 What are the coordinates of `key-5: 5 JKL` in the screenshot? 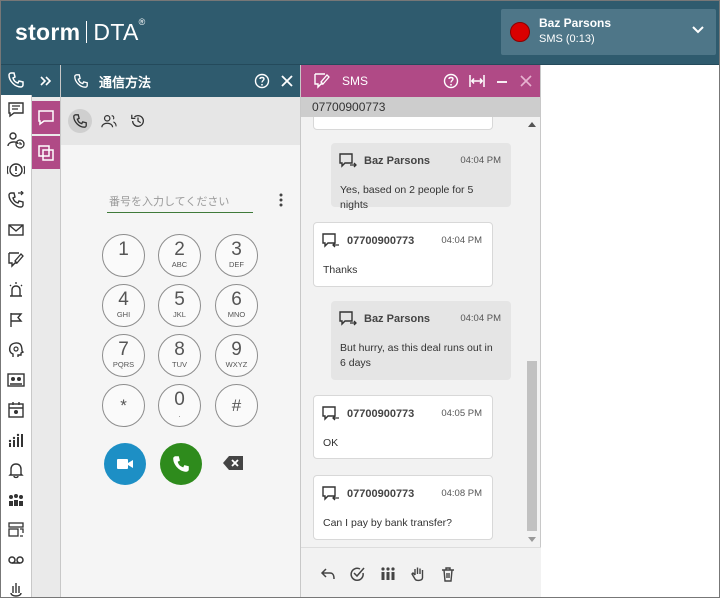 It's located at (179, 305).